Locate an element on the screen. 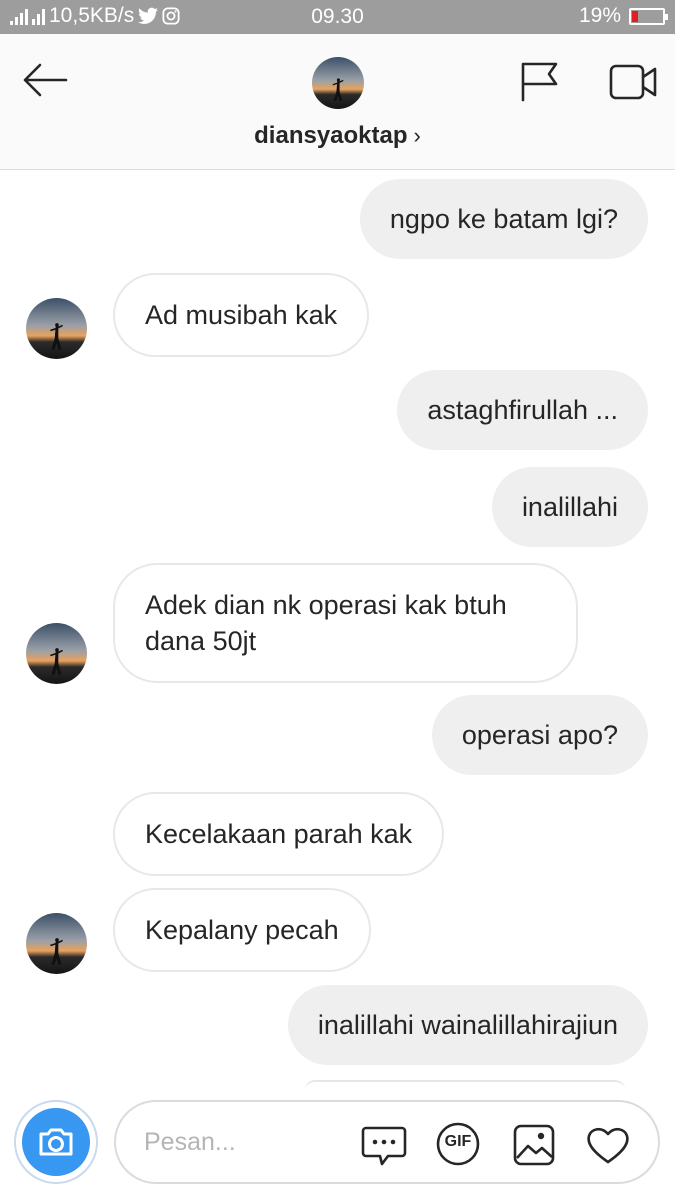 This screenshot has height=1200, width=675. next-message-peek is located at coordinates (465, 1085).